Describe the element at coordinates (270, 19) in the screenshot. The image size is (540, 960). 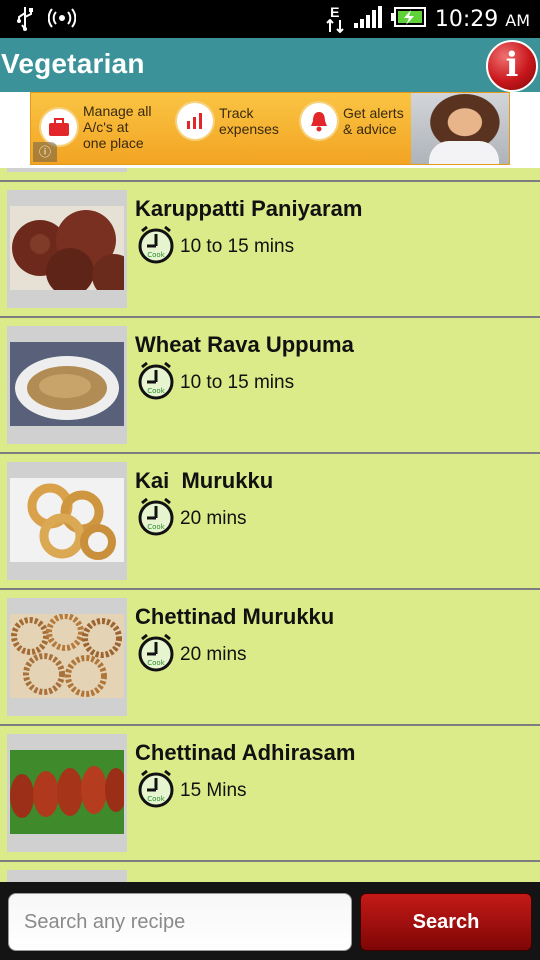
I see `status-bar: E 10:29 AM` at that location.